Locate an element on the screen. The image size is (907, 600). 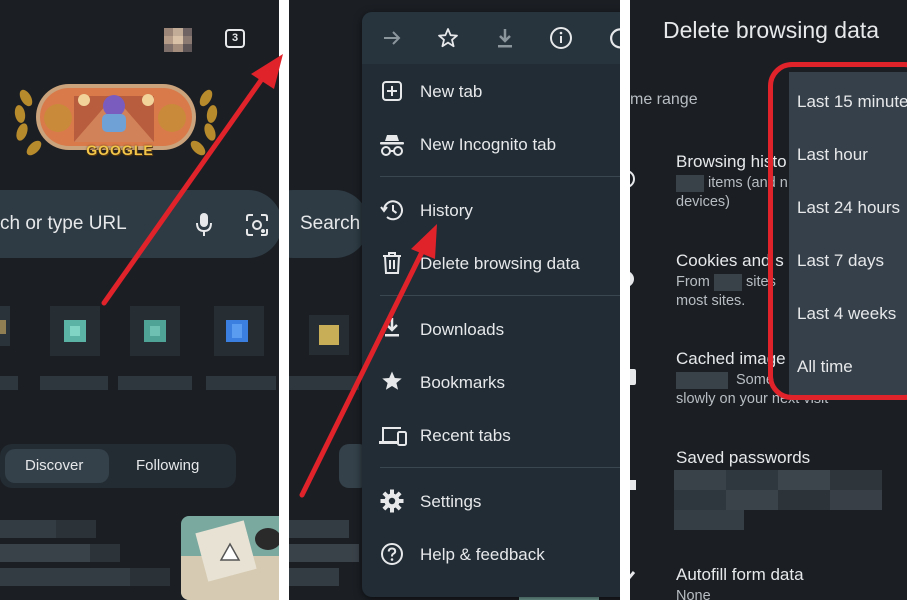
annotation-arrow-to-menu is located at coordinates (192, 180).